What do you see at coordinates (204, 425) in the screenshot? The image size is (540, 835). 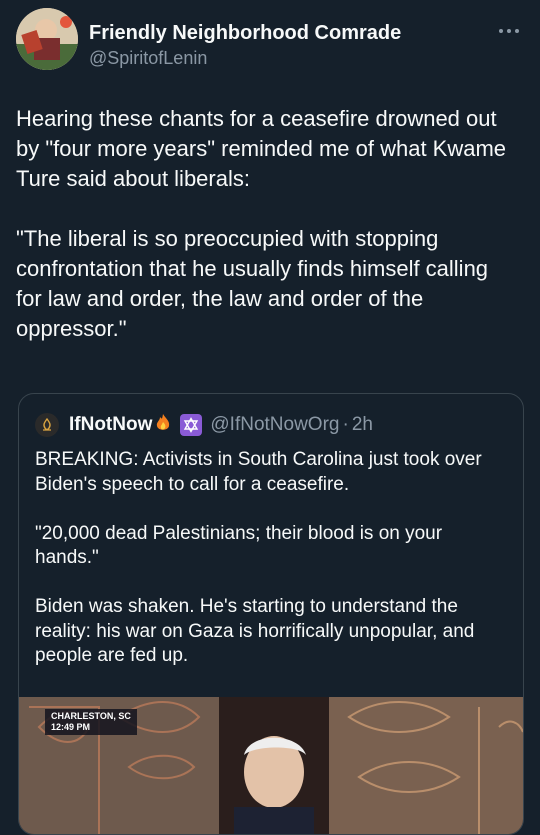 I see `quoted-tweet-header: IfNotNow @IfNotNowOrg · 2h` at bounding box center [204, 425].